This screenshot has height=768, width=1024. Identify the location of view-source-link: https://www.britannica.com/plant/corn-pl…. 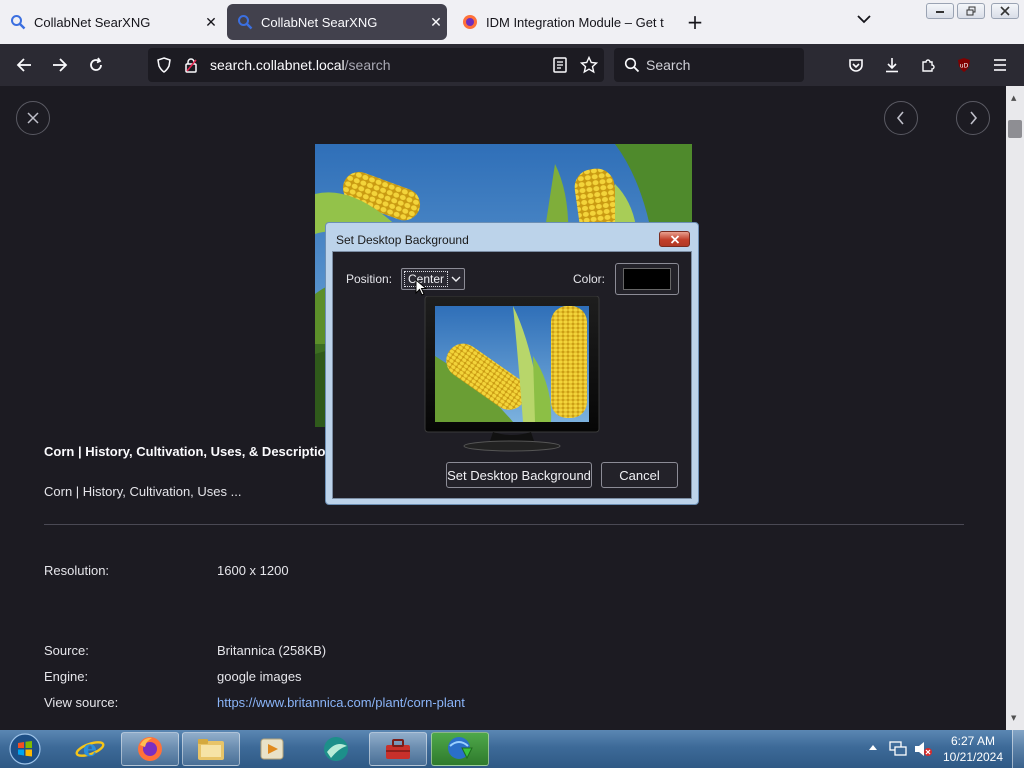
(341, 702).